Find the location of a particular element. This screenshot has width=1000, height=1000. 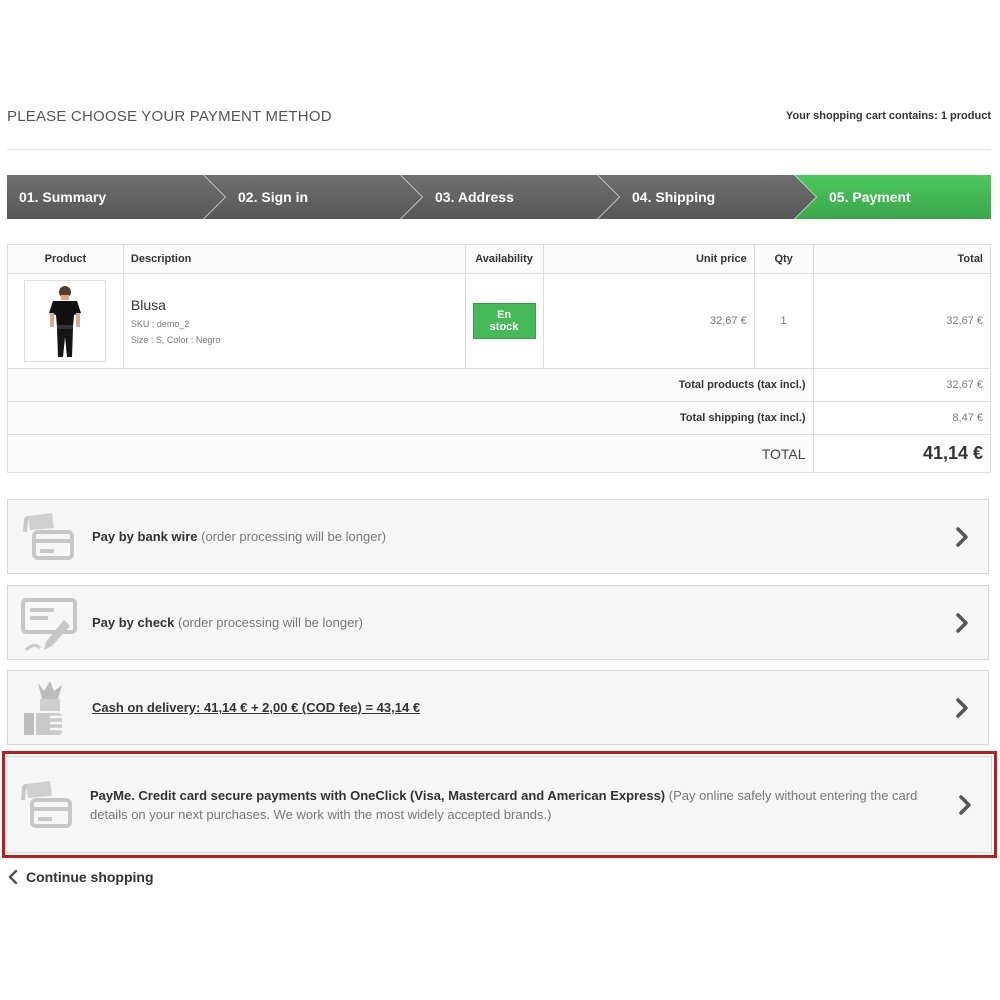

step-summary: 01. Summary is located at coordinates (116, 197).